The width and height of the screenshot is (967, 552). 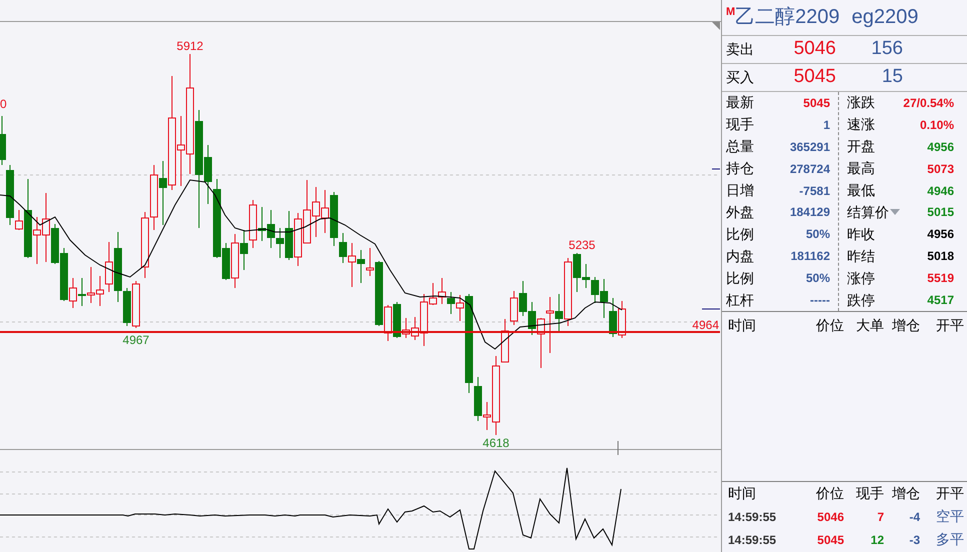 I want to click on stat-value: 5045, so click(x=816, y=103).